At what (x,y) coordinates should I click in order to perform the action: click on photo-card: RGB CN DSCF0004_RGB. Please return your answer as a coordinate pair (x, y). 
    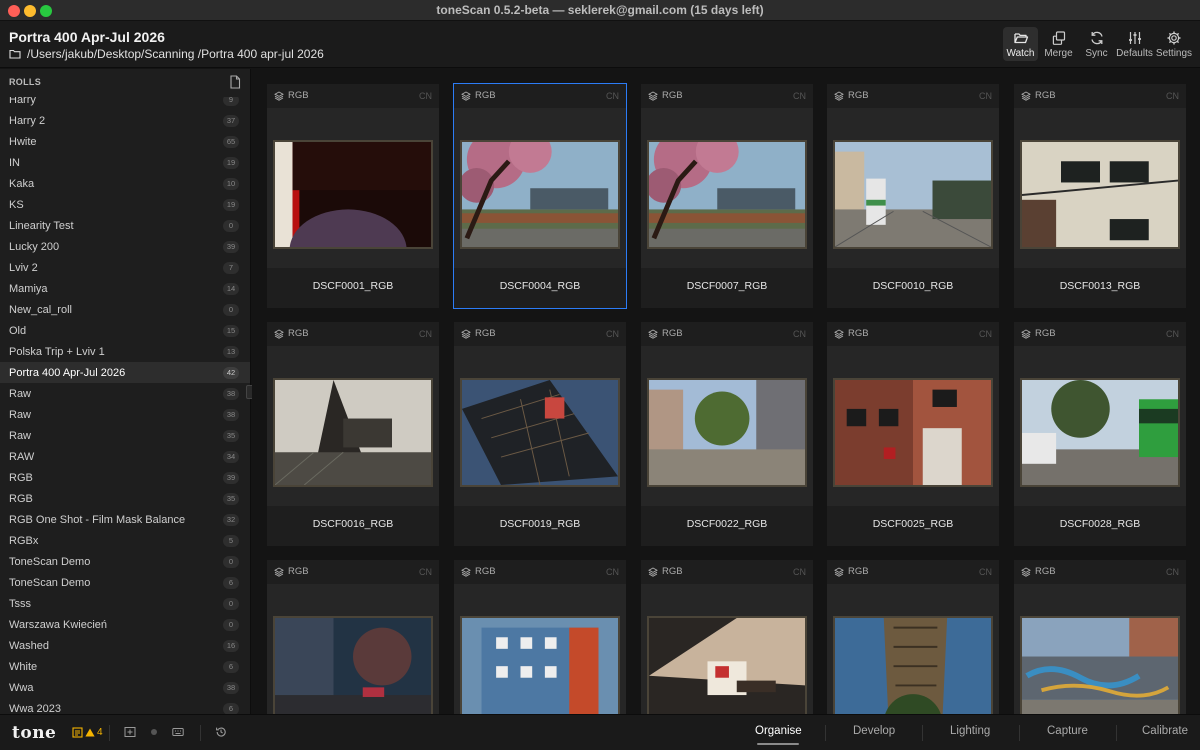
    Looking at the image, I should click on (540, 196).